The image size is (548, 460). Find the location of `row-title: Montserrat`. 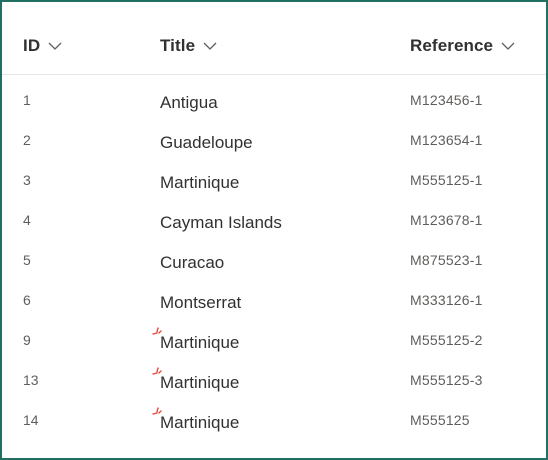

row-title: Montserrat is located at coordinates (200, 303).